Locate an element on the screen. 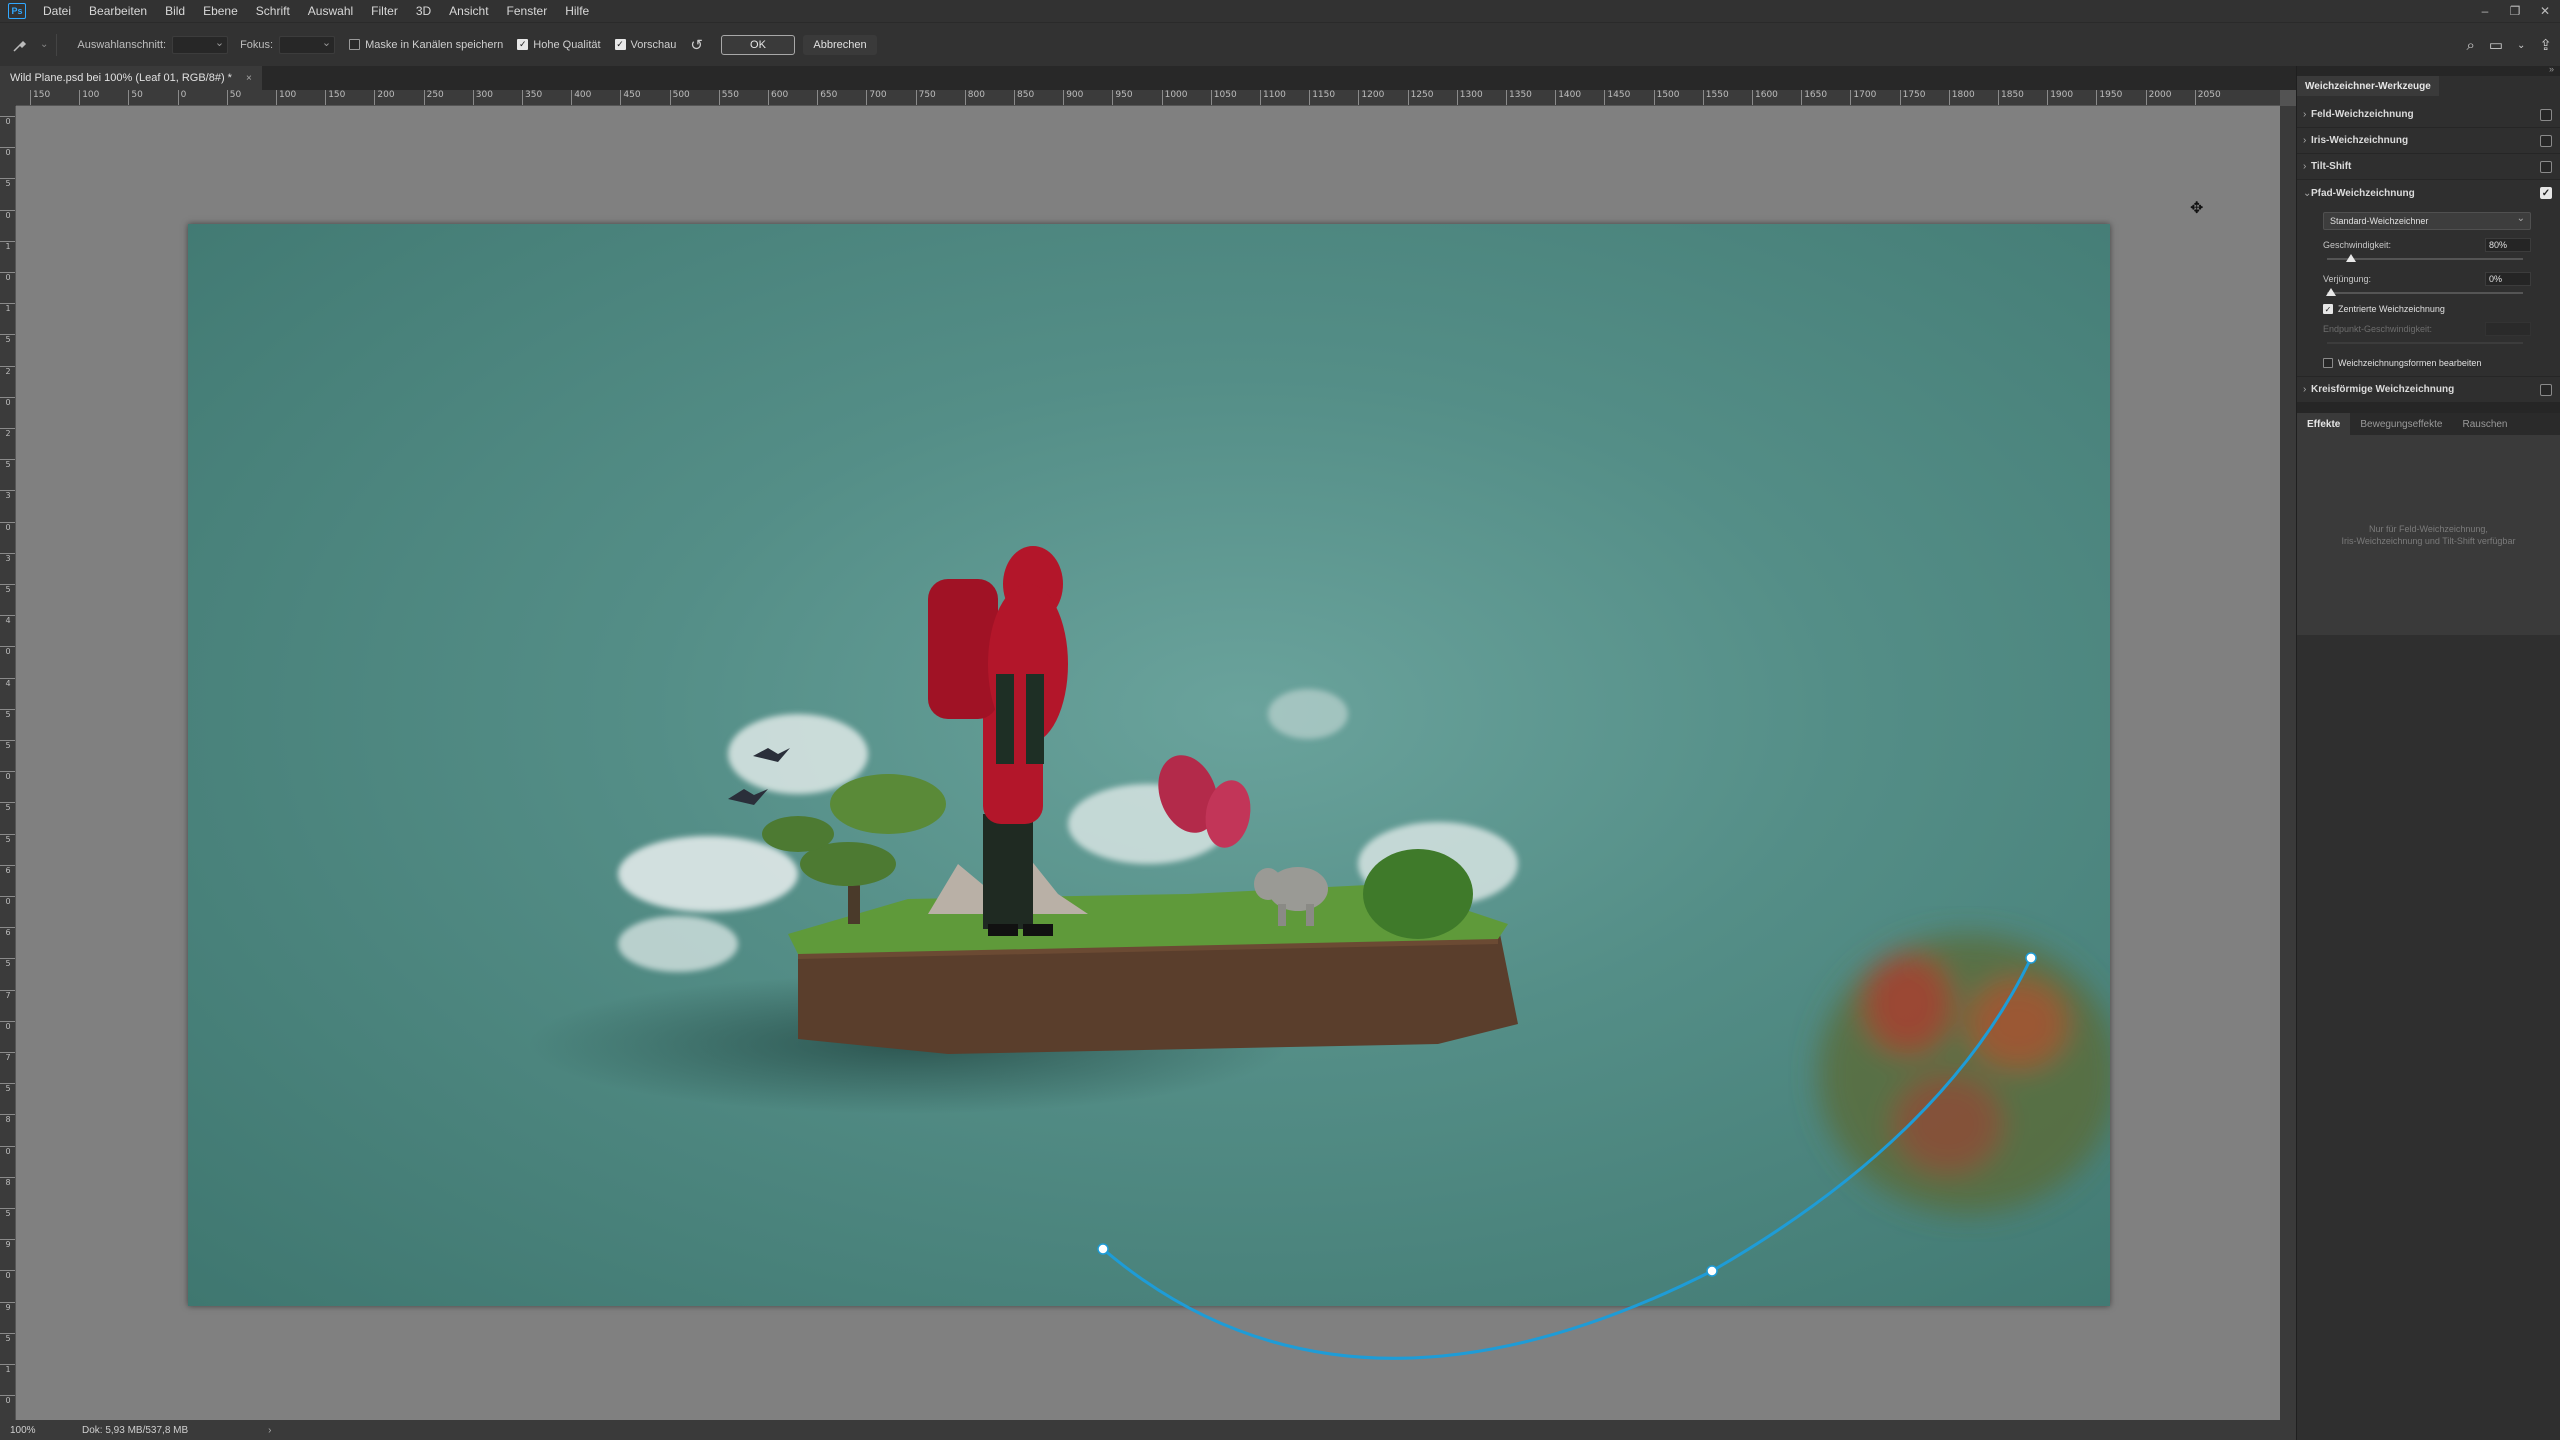 The height and width of the screenshot is (1440, 2560). tool-preset-chevron-icon: ⌄ is located at coordinates (44, 44).